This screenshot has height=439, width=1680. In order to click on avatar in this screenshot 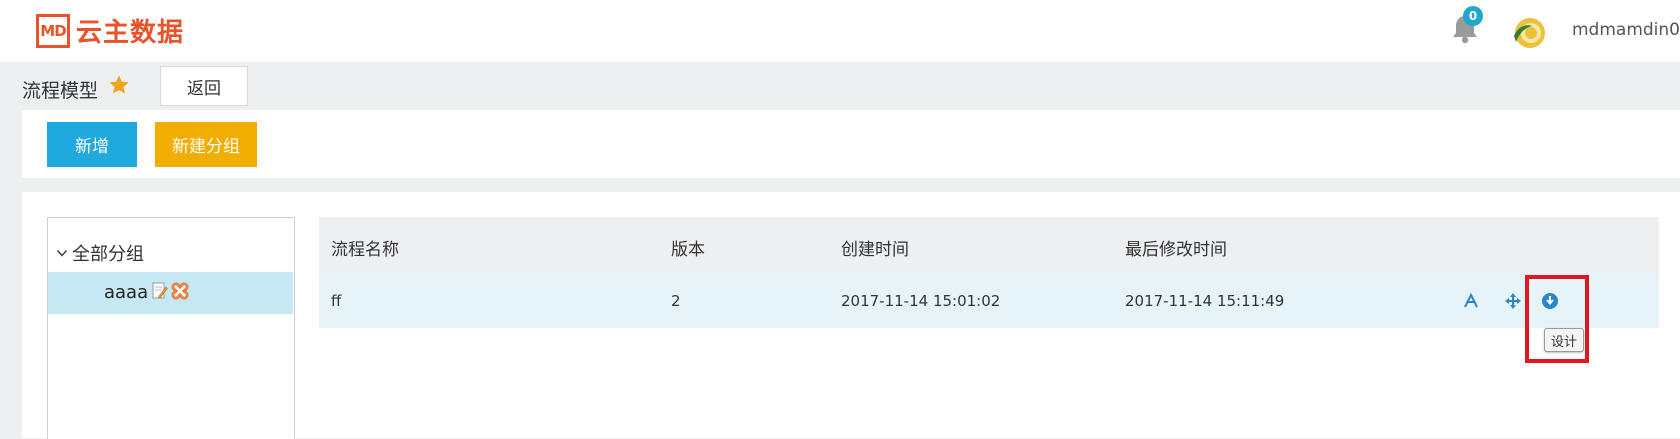, I will do `click(1529, 31)`.